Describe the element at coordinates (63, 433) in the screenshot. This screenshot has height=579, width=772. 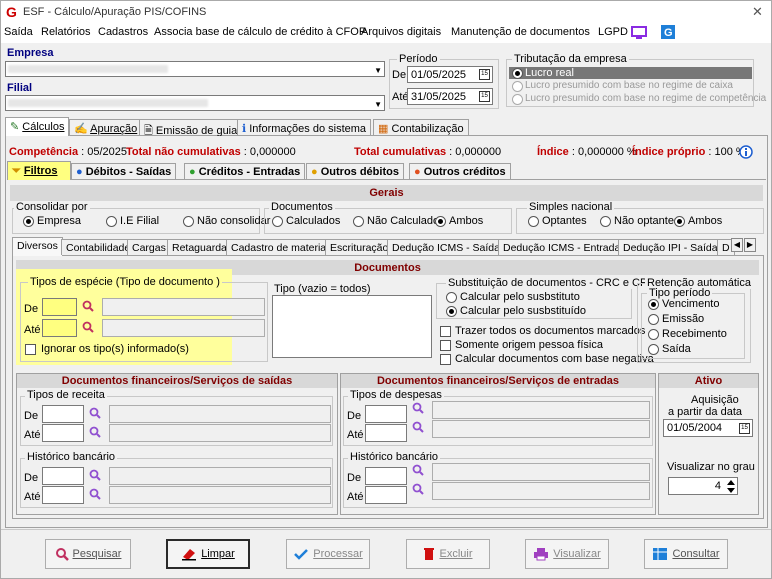
I see `receita-ate-input` at that location.